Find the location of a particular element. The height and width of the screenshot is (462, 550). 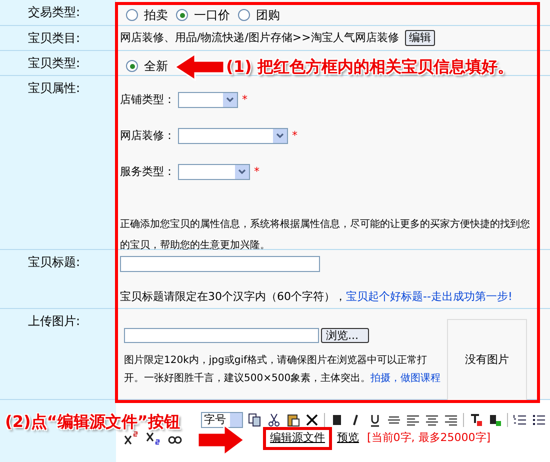

cut-icon is located at coordinates (274, 420).